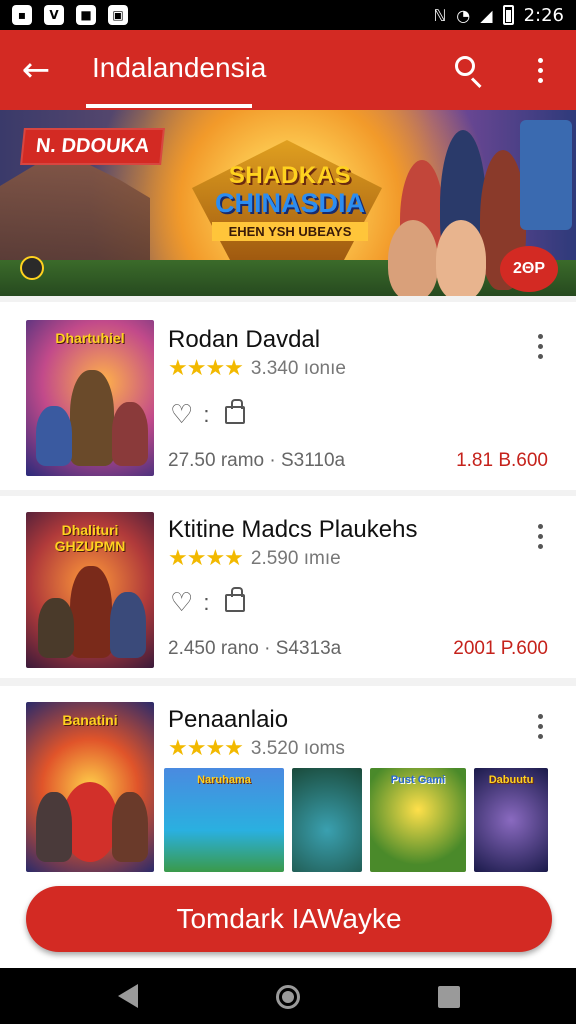 This screenshot has height=1024, width=576. Describe the element at coordinates (22, 15) in the screenshot. I see `notification-icon: ▪` at that location.